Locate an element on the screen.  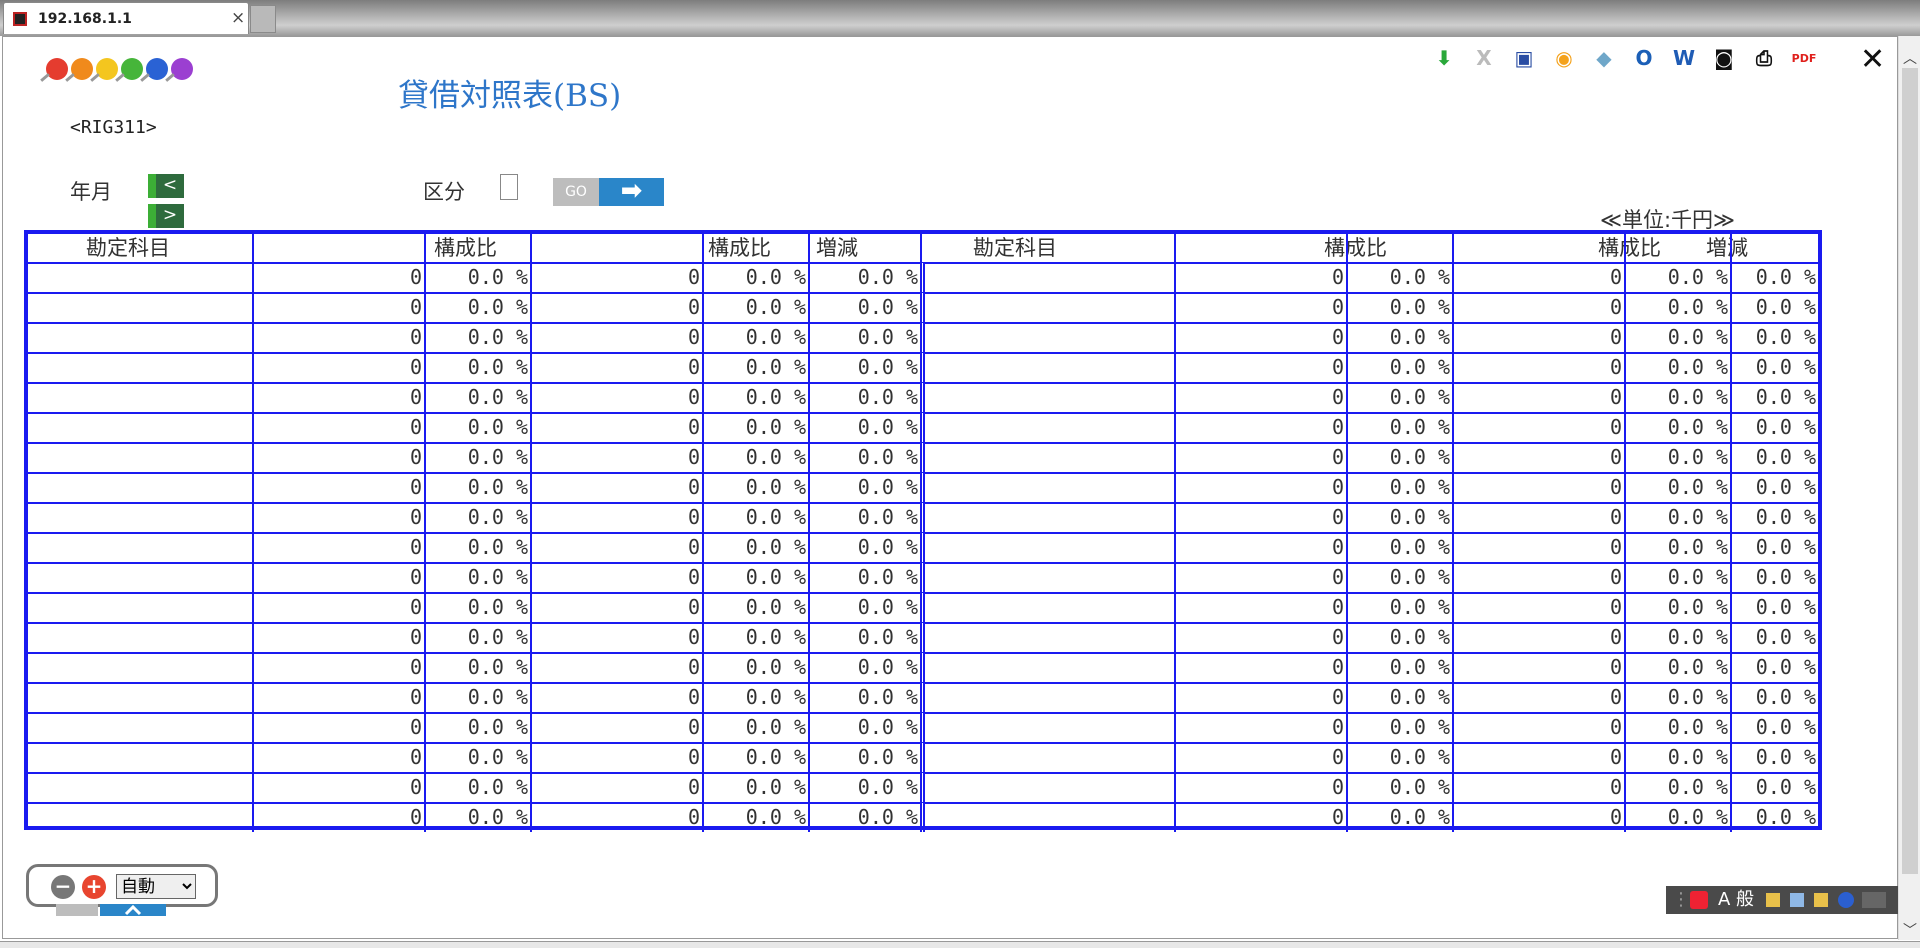
scrollbar-thumb is located at coordinates (1910, 471).